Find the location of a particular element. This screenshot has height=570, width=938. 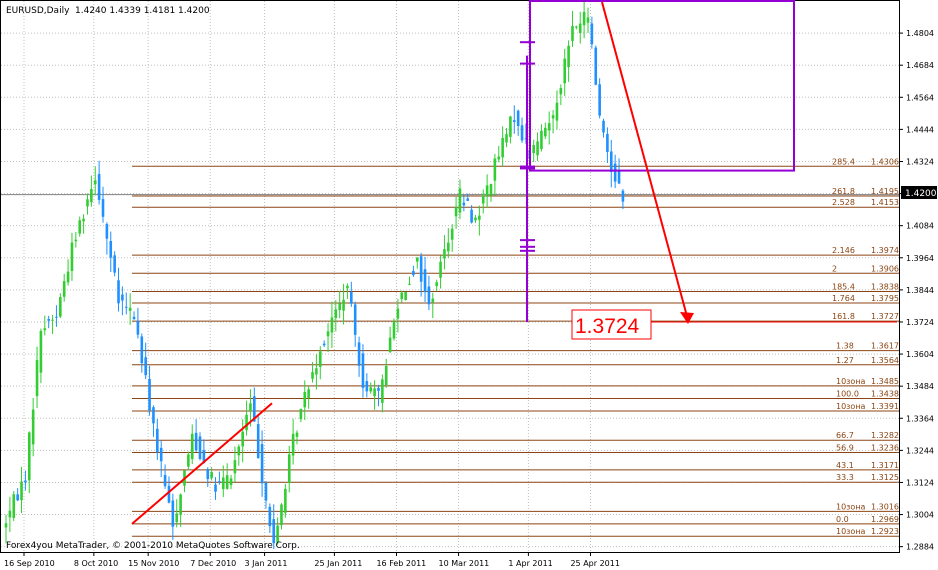

y-tick-label: 1.3604 is located at coordinates (920, 354).